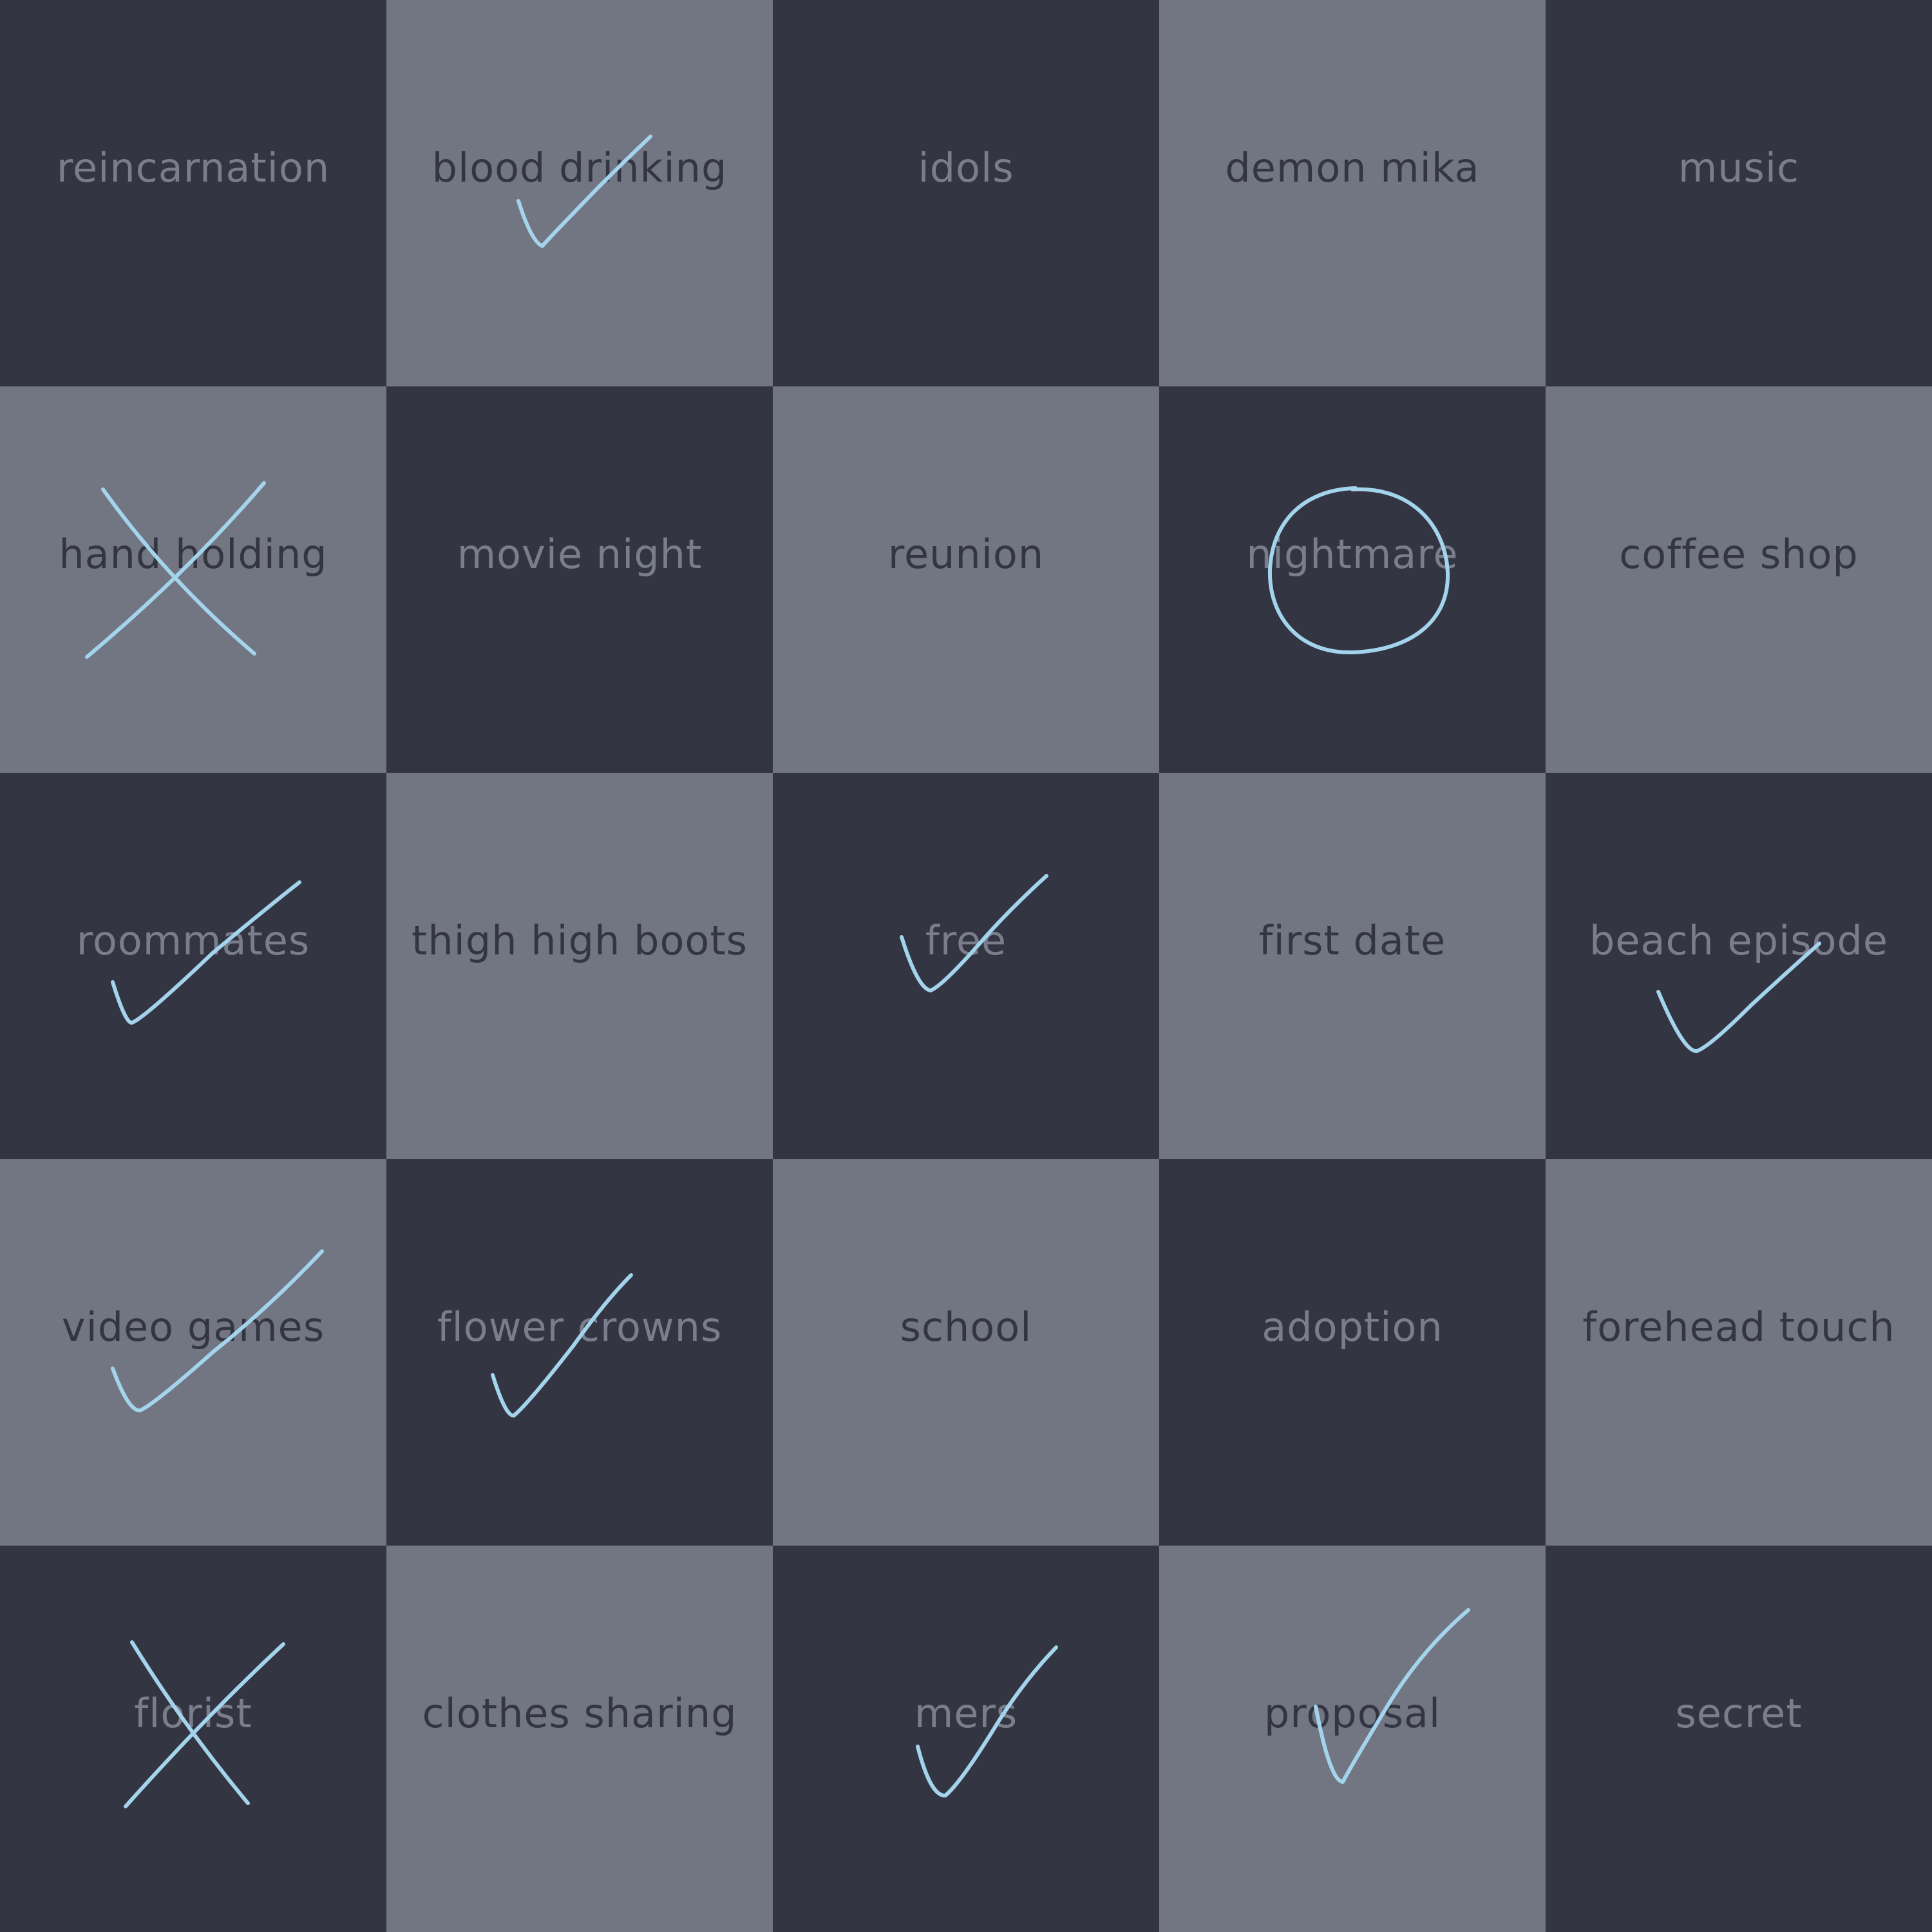 The width and height of the screenshot is (1932, 1932). I want to click on bingo-cell-proposal: proposal, so click(1352, 1739).